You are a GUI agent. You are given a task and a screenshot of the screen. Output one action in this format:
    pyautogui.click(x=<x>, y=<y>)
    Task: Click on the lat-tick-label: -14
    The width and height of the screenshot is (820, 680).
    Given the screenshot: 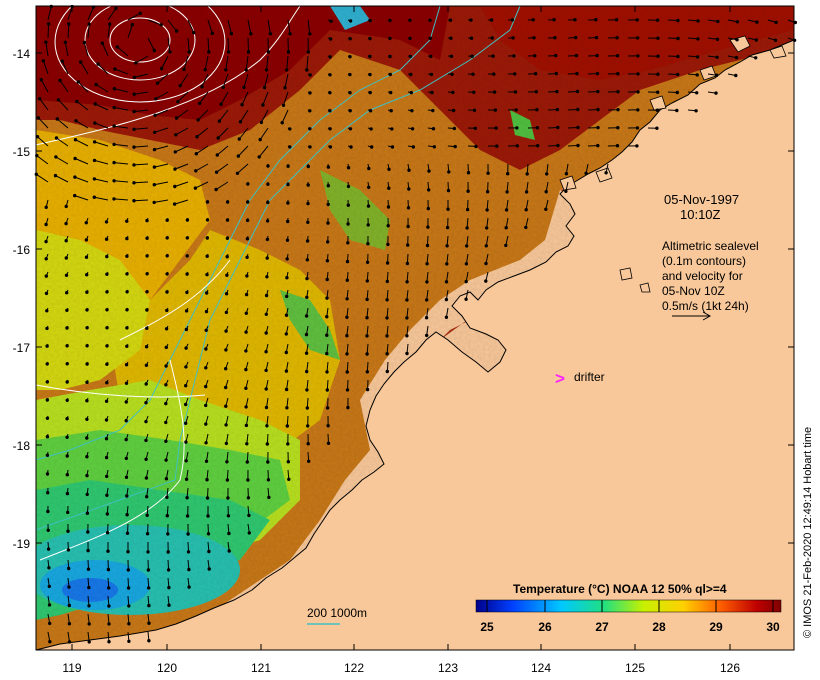 What is the action you would take?
    pyautogui.click(x=22, y=54)
    